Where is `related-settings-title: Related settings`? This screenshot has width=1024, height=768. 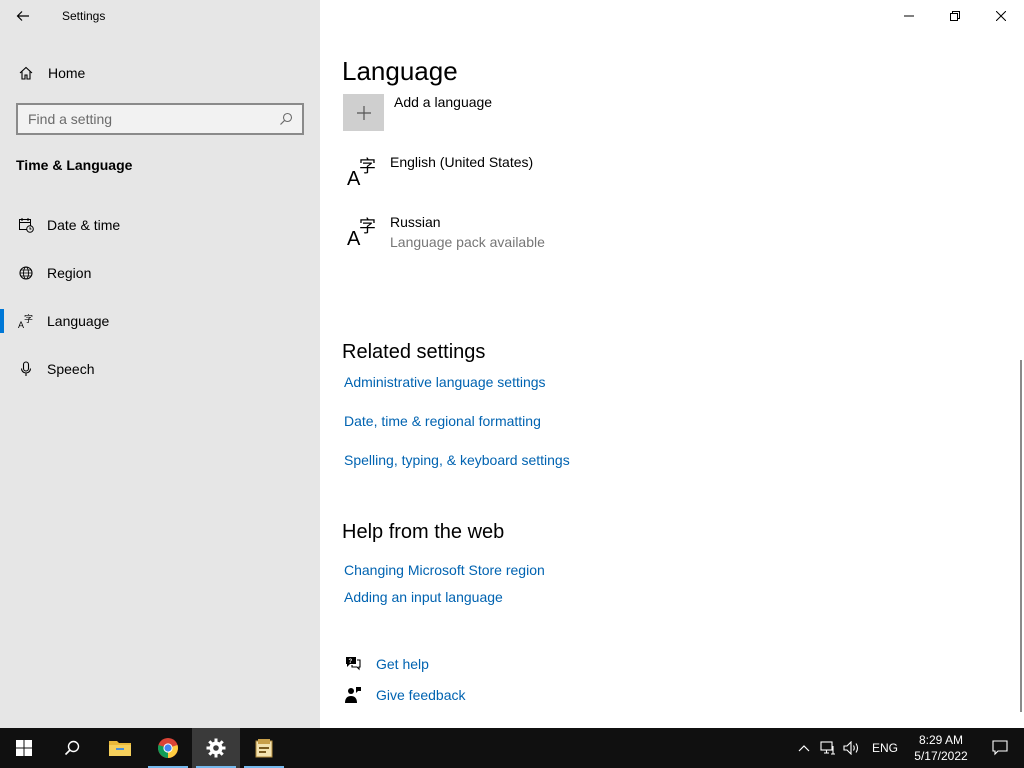
related-settings-title: Related settings is located at coordinates (414, 352).